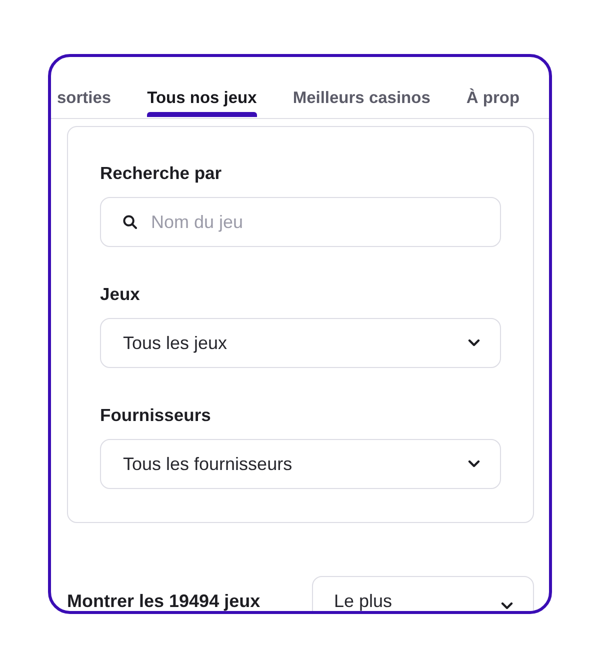  I want to click on dropdown-field: Tous les fournisseurs, so click(300, 464).